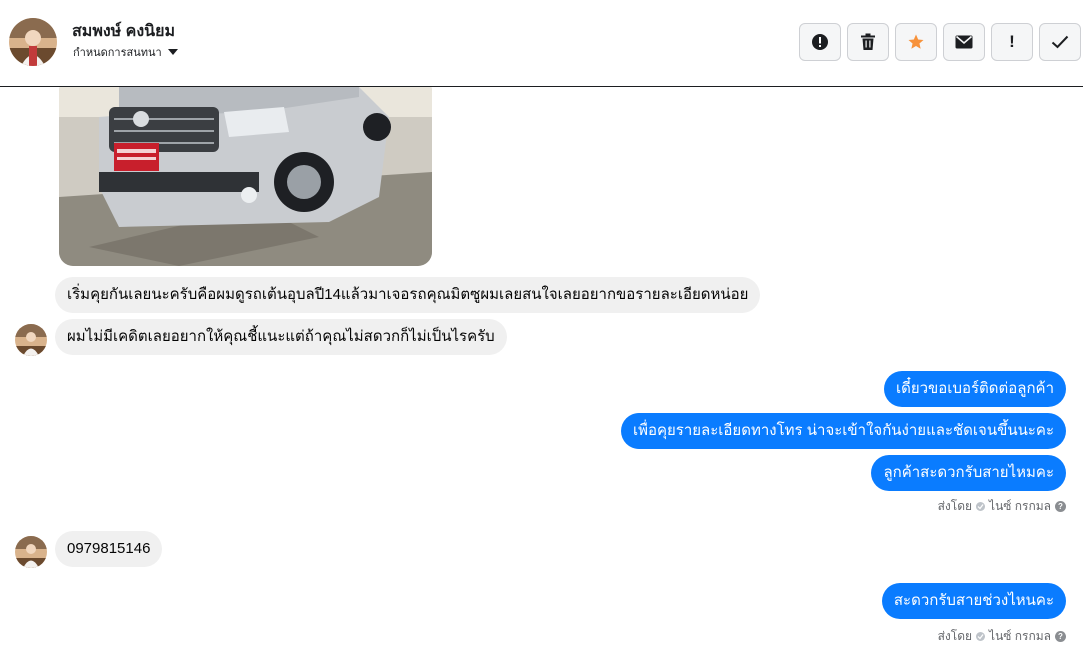 The image size is (1083, 653). I want to click on report-button, so click(820, 42).